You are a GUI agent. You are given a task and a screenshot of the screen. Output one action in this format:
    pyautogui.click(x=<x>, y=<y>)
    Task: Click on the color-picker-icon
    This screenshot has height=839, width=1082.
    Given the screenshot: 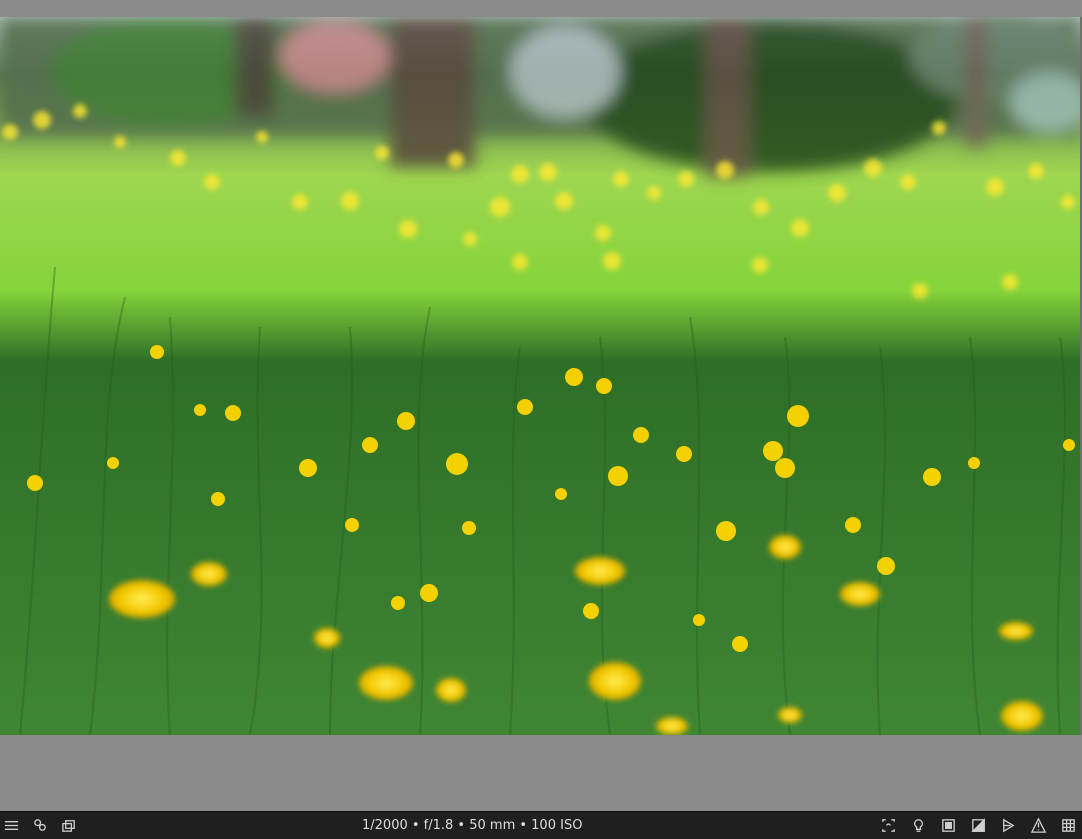 What is the action you would take?
    pyautogui.click(x=40, y=825)
    